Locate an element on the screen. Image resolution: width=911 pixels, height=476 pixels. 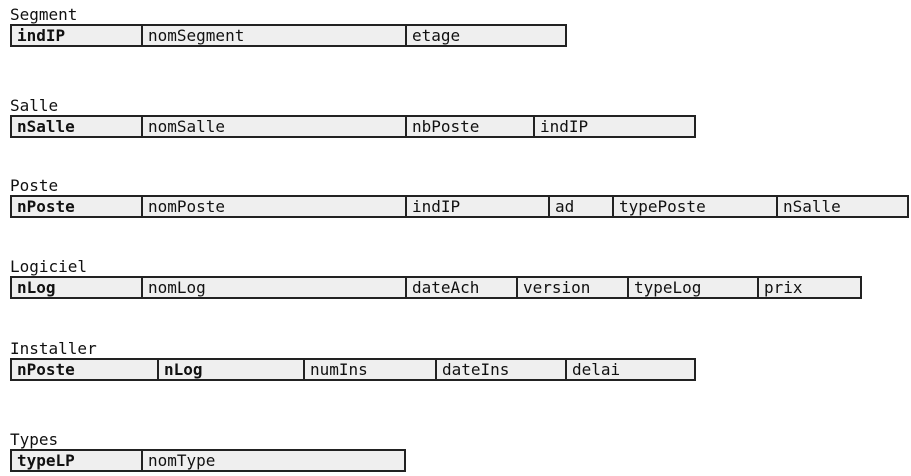
table-row: indIP nomSegment etage is located at coordinates (288, 35).